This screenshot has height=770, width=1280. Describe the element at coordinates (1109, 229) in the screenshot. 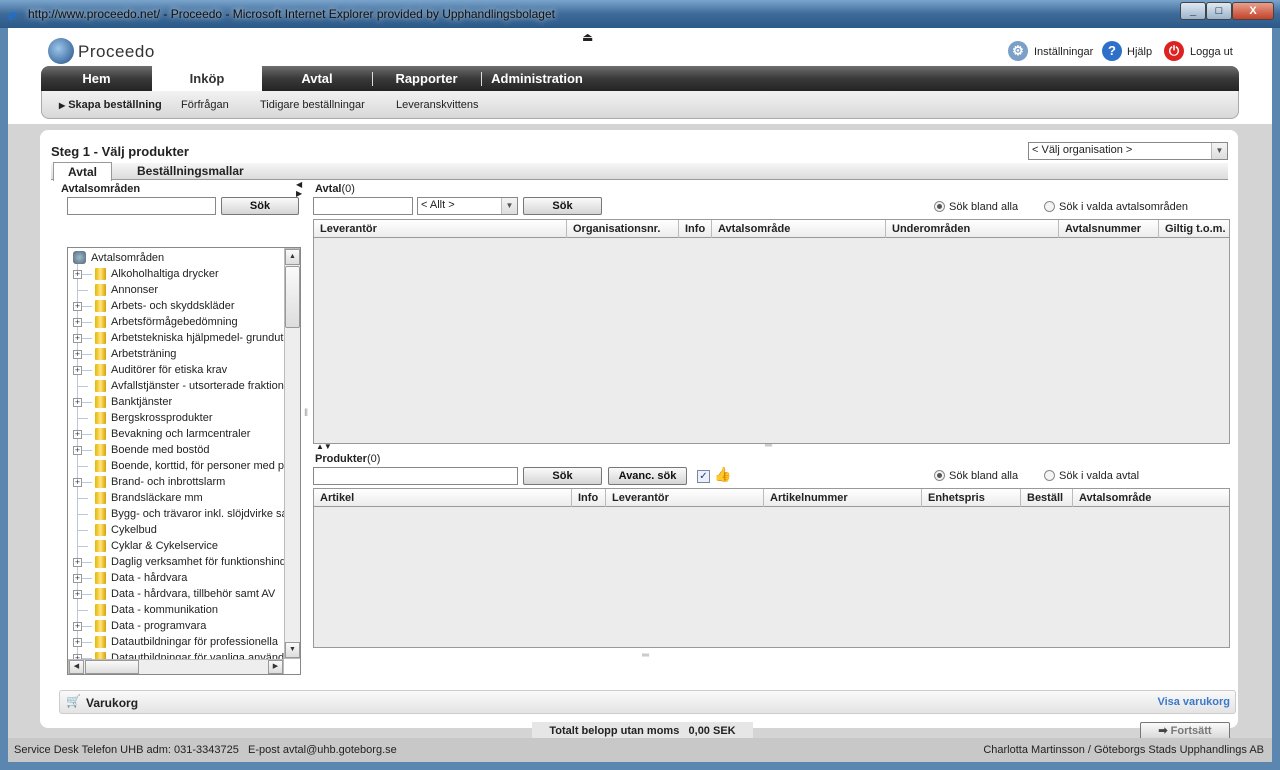

I see `col-avtalsnummer: Avtalsnummer` at that location.